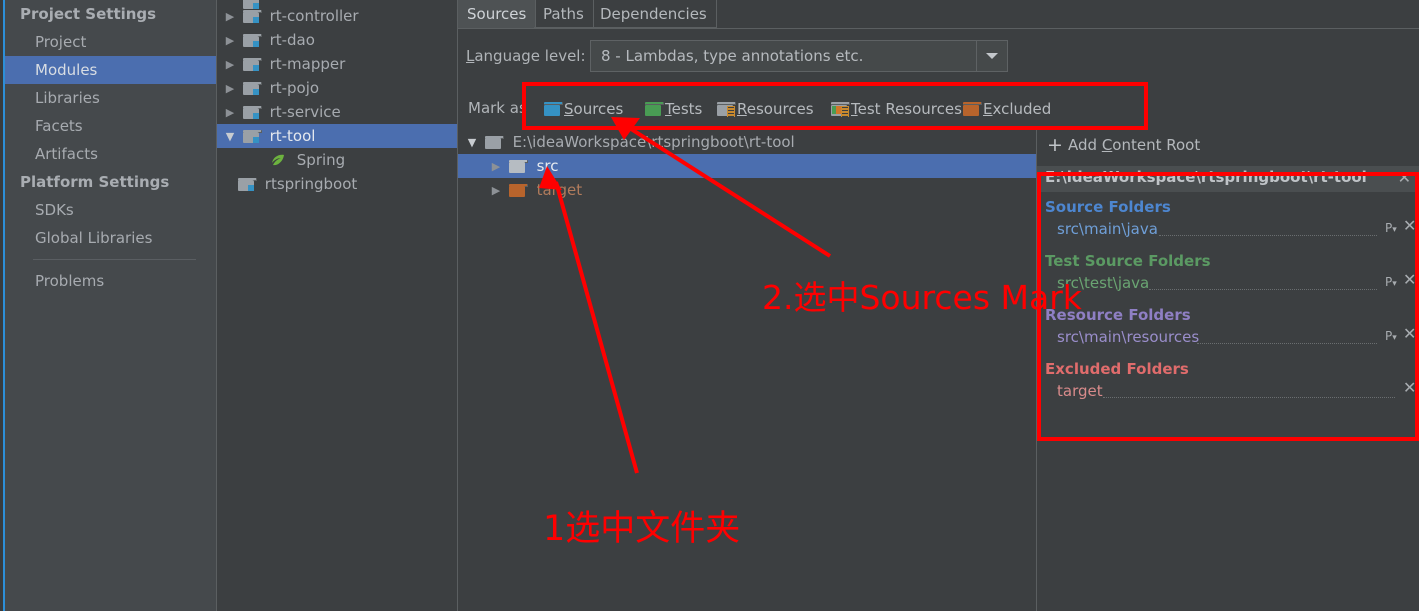  What do you see at coordinates (108, 238) in the screenshot?
I see `sidebar-item-global-libraries: Global Libraries` at bounding box center [108, 238].